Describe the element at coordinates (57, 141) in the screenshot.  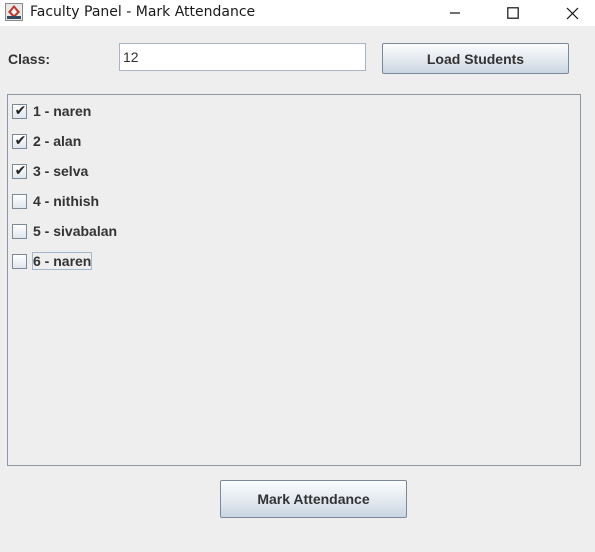
I see `student-label: 2 - alan` at that location.